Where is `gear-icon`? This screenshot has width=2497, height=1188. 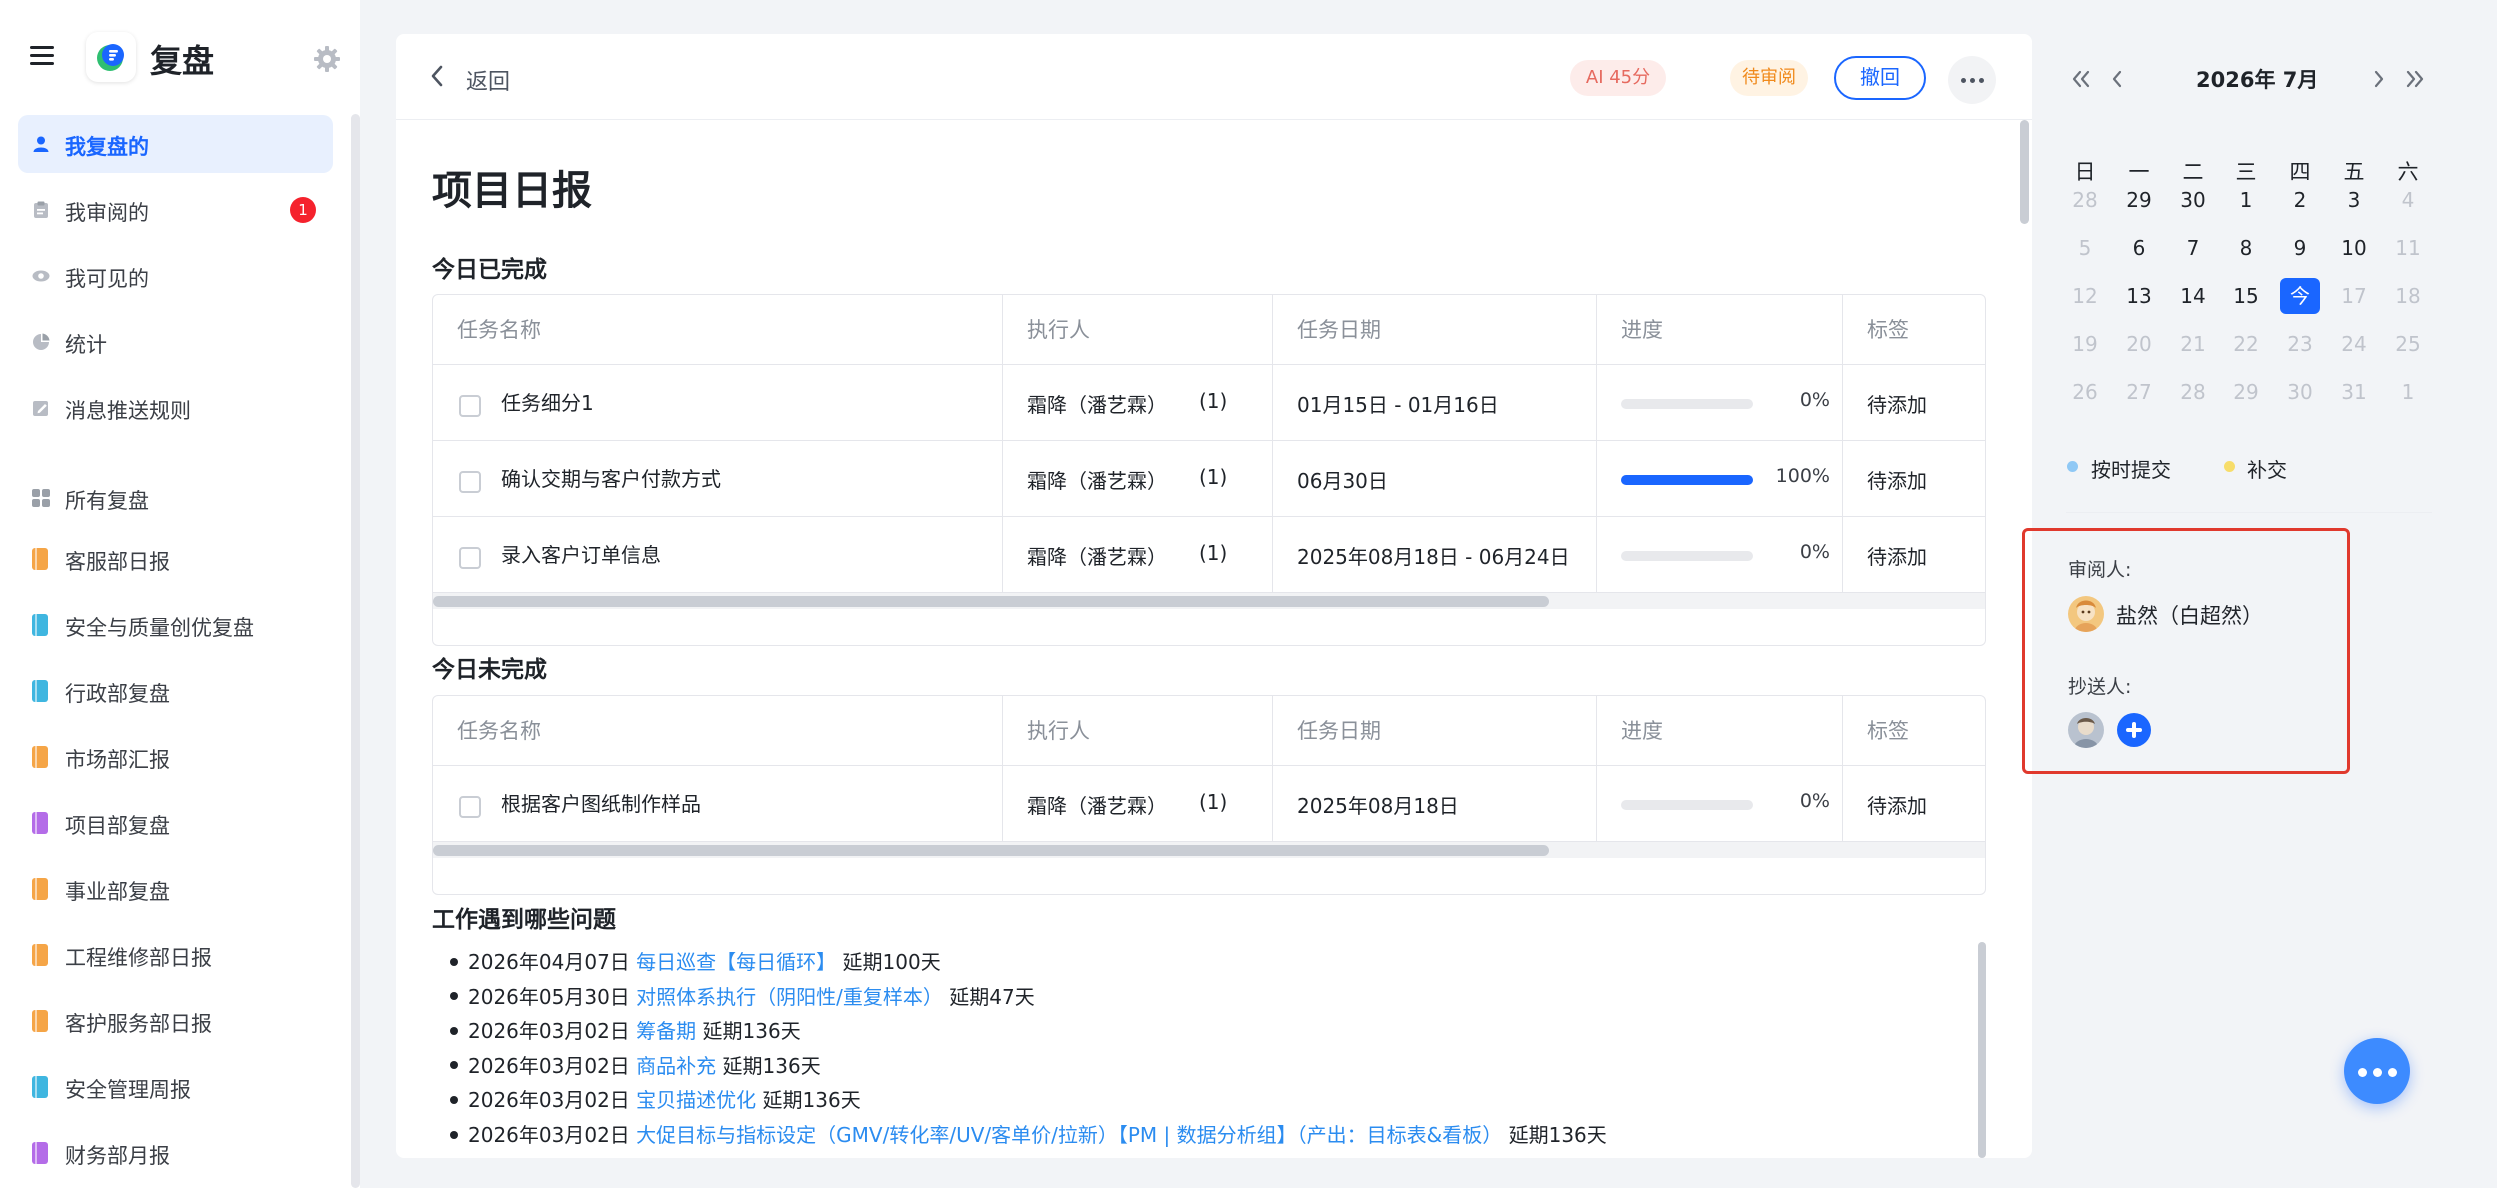
gear-icon is located at coordinates (327, 59).